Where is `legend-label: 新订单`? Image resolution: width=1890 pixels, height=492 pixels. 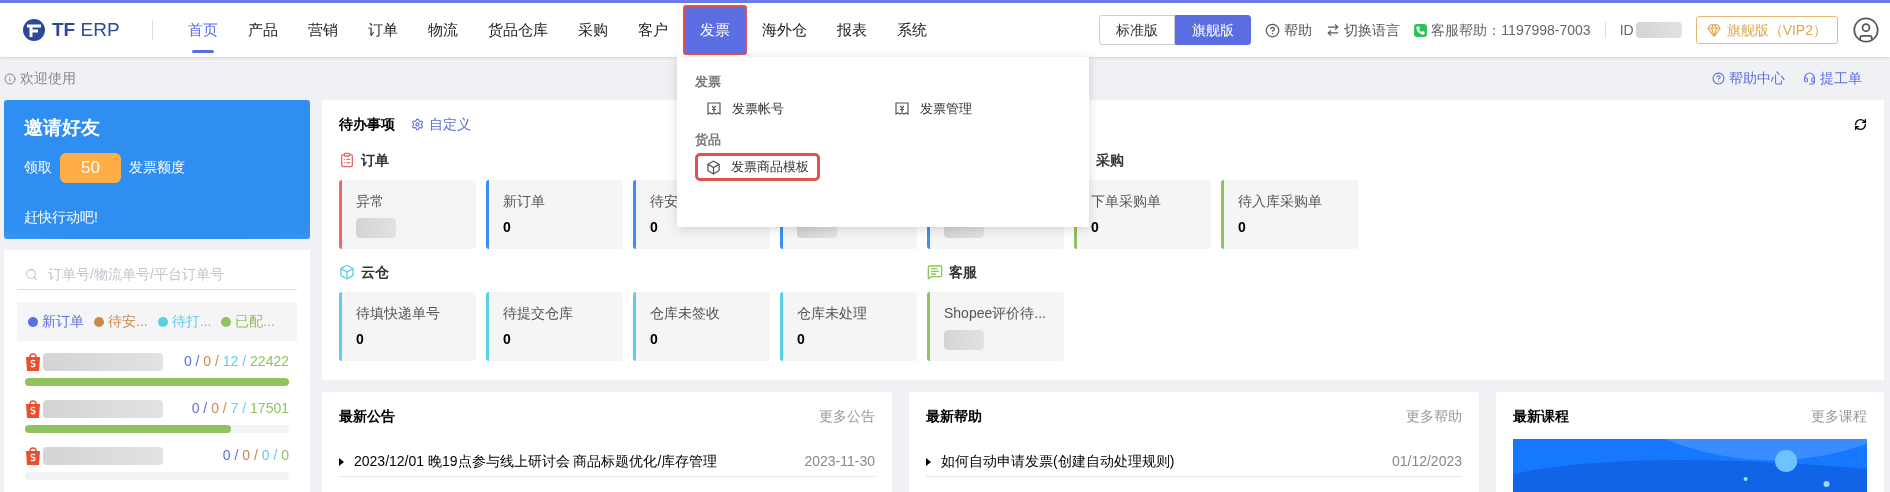 legend-label: 新订单 is located at coordinates (63, 321).